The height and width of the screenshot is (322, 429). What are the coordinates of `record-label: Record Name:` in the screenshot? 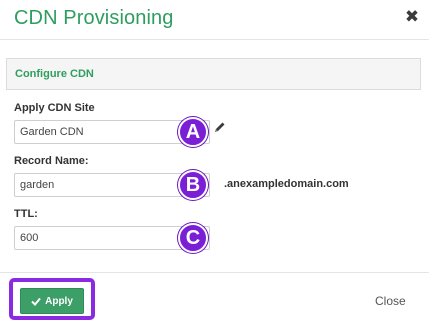 It's located at (51, 161).